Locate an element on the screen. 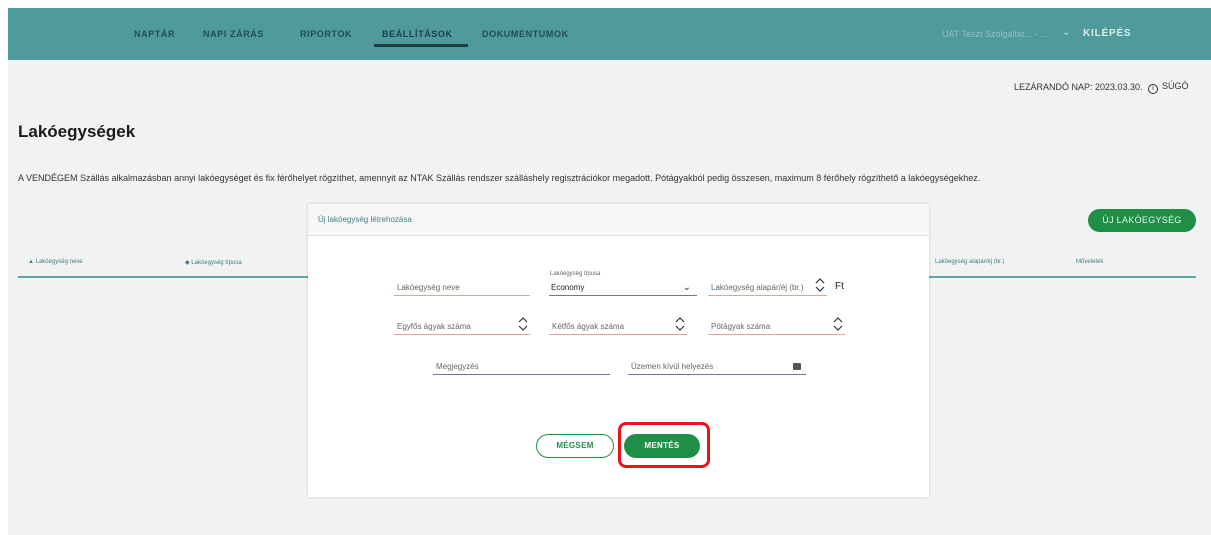 This screenshot has height=535, width=1211. unit-type-select: Lakóegység típusa Economy ⌄ is located at coordinates (623, 283).